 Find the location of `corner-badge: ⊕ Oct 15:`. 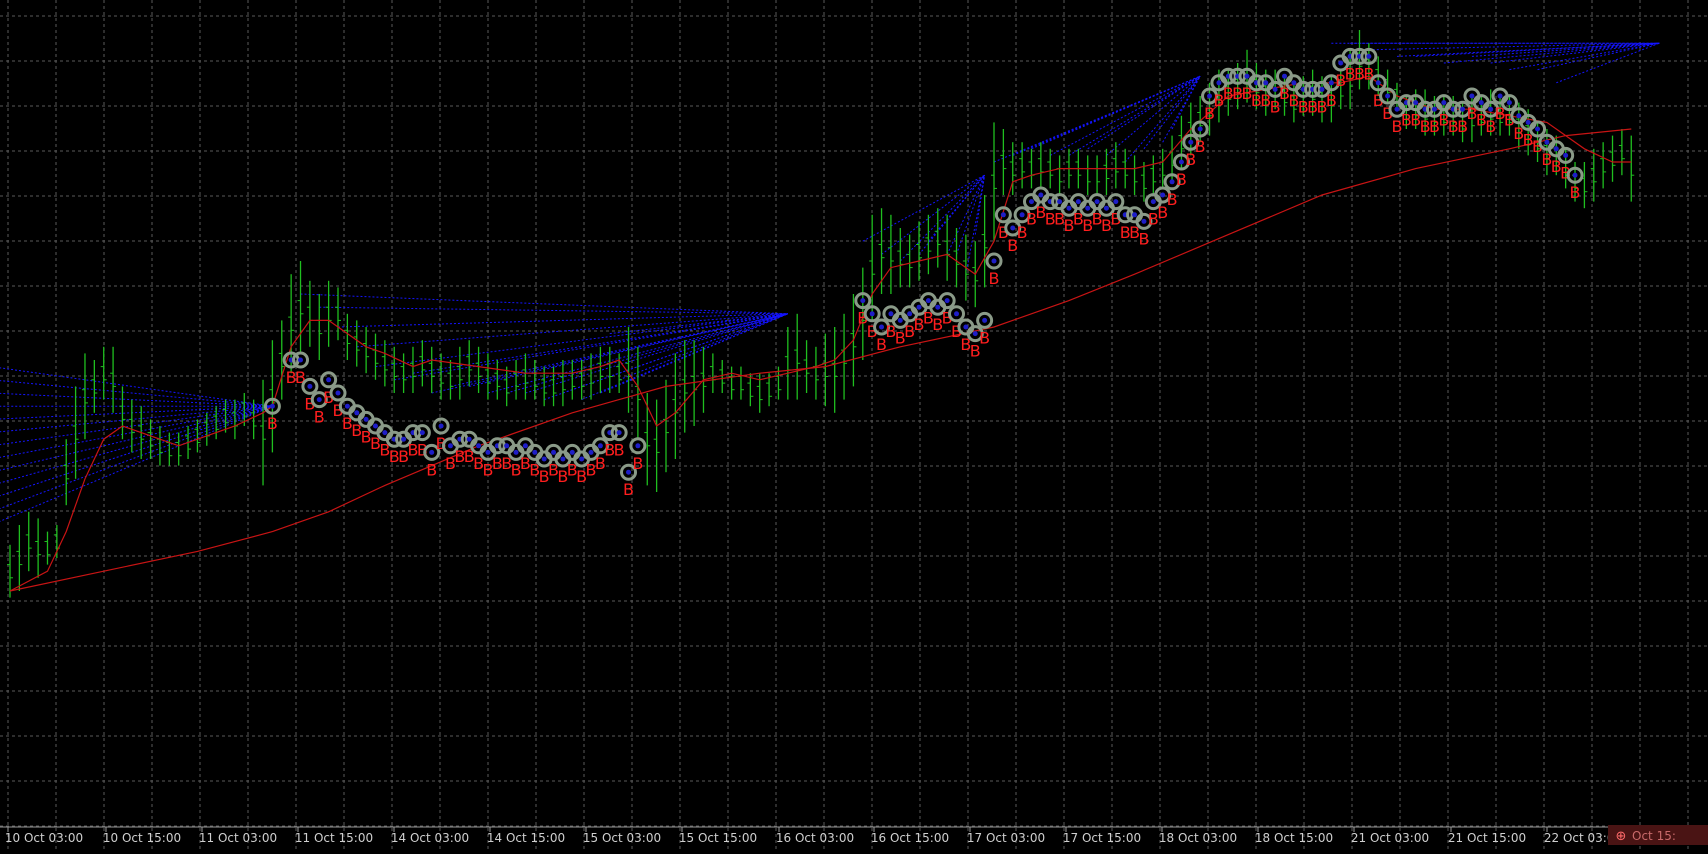

corner-badge: ⊕ Oct 15: is located at coordinates (1658, 835).